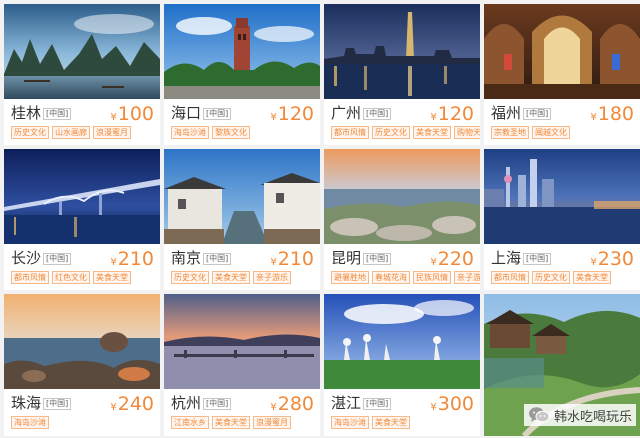 The width and height of the screenshot is (640, 438). I want to click on tag-list: 江南水乡 美食天堂 浪漫蜜月, so click(231, 422).